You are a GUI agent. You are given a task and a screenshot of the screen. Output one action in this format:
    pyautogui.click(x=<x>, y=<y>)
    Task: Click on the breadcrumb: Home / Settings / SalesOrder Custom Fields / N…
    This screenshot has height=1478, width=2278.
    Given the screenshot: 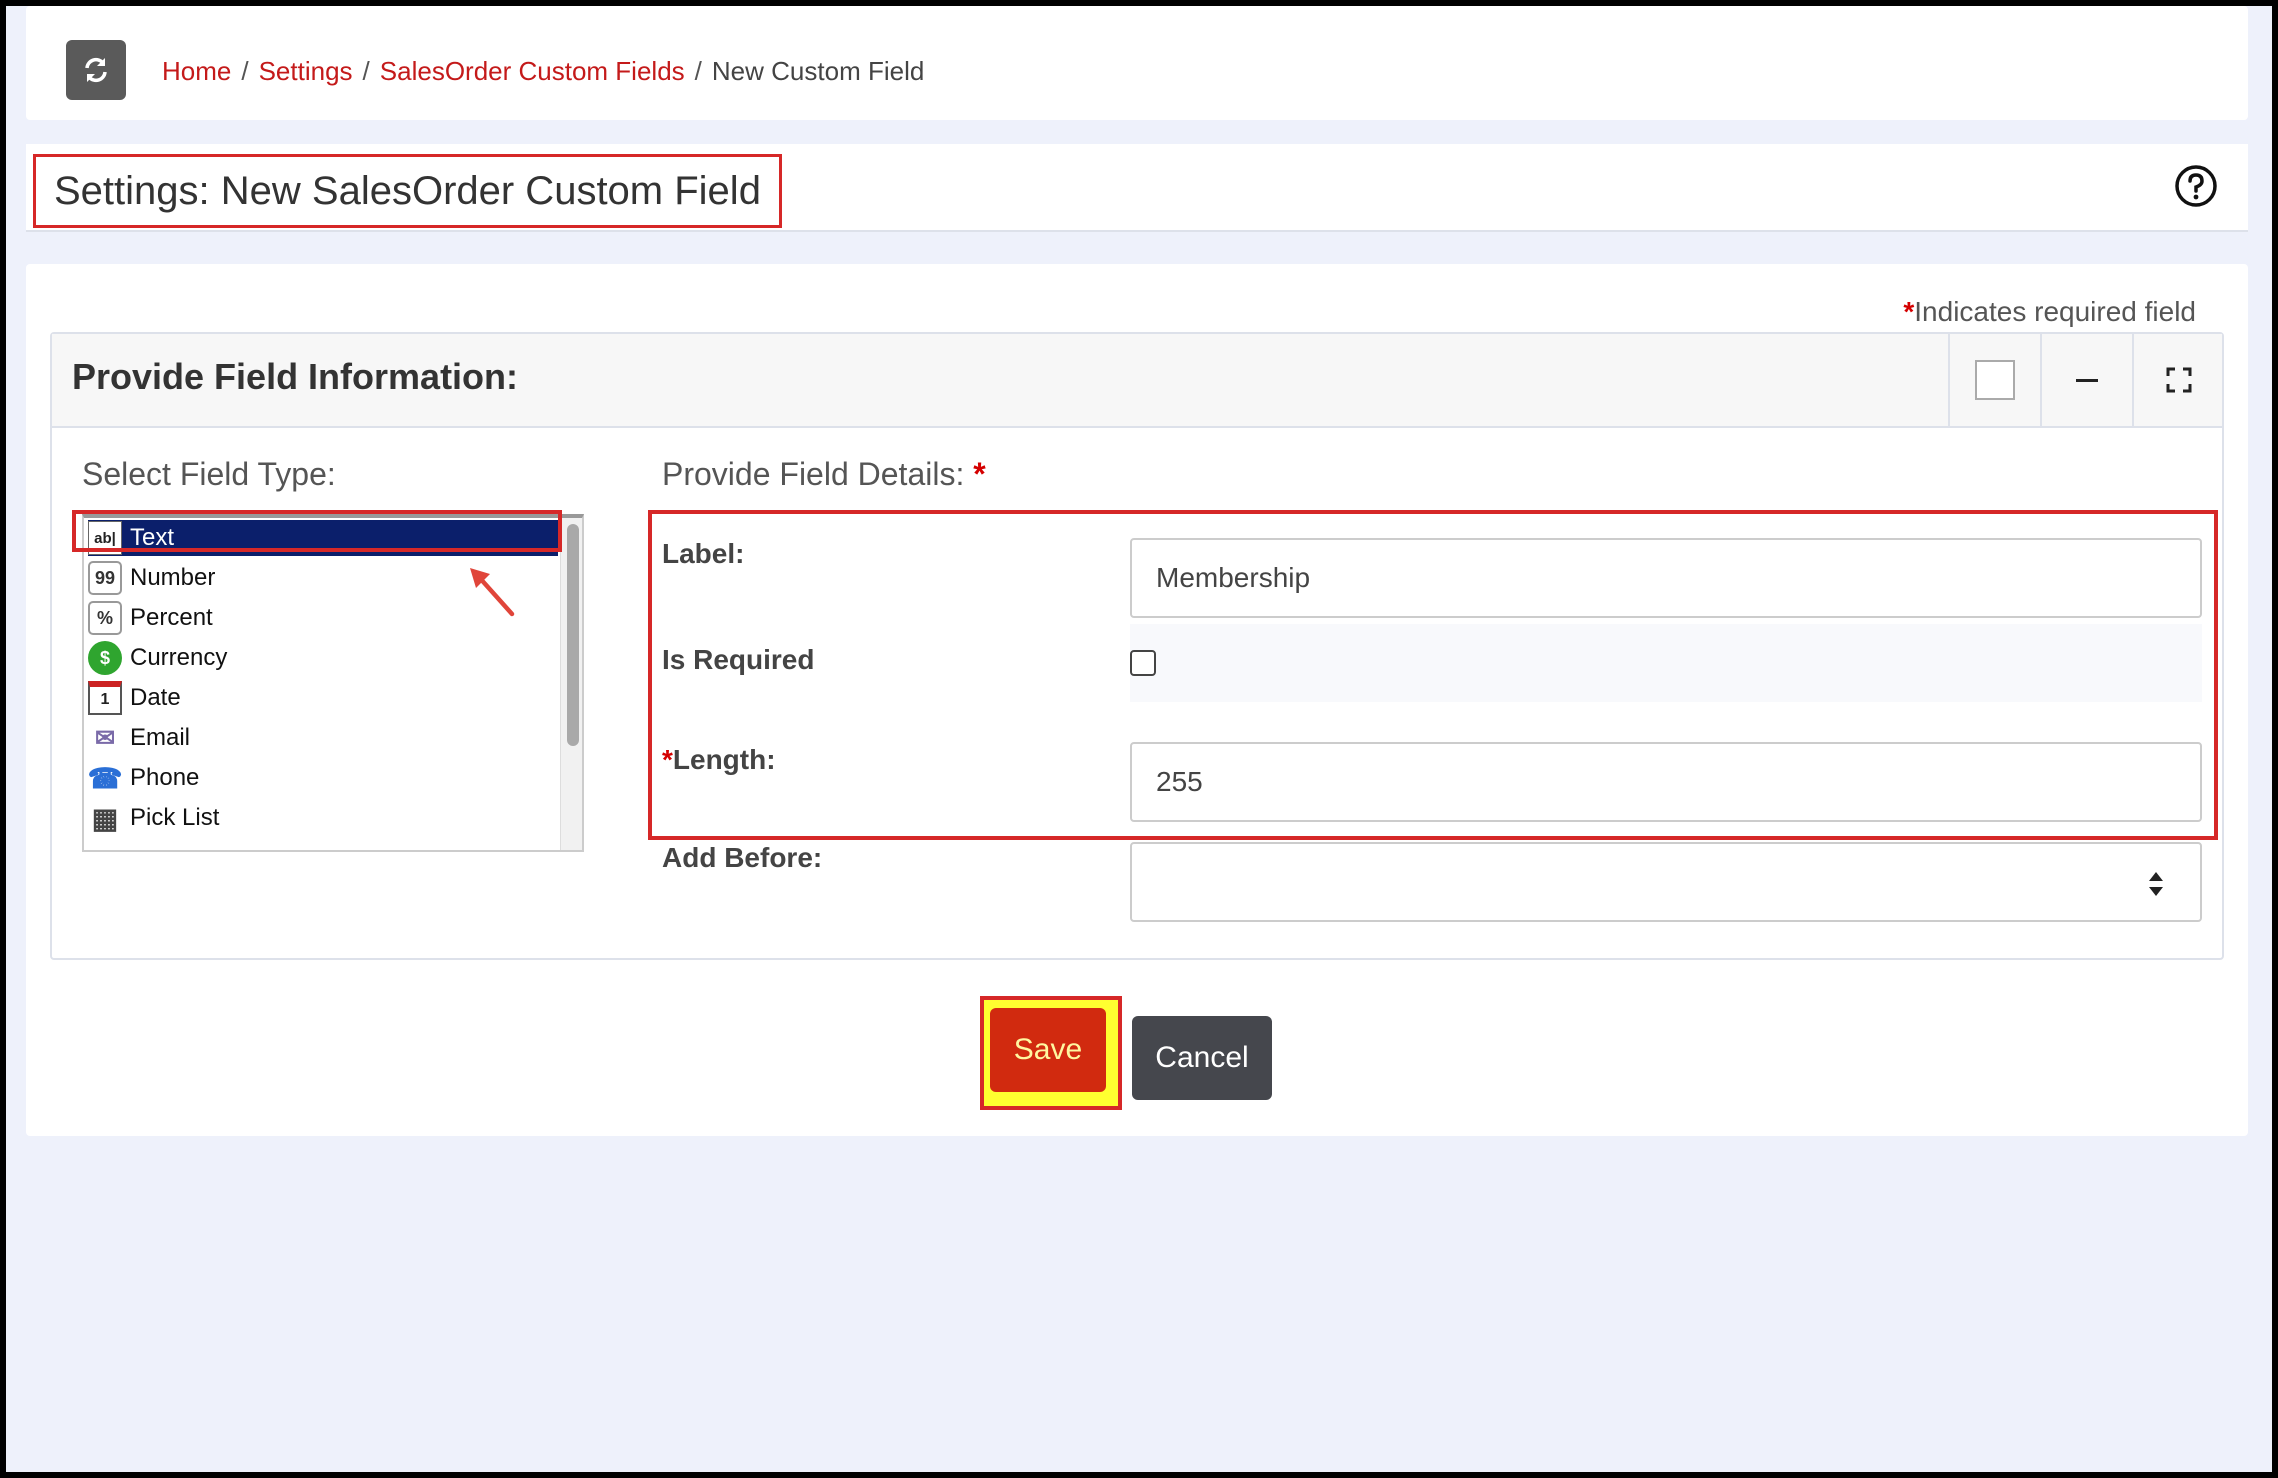 What is the action you would take?
    pyautogui.click(x=543, y=71)
    